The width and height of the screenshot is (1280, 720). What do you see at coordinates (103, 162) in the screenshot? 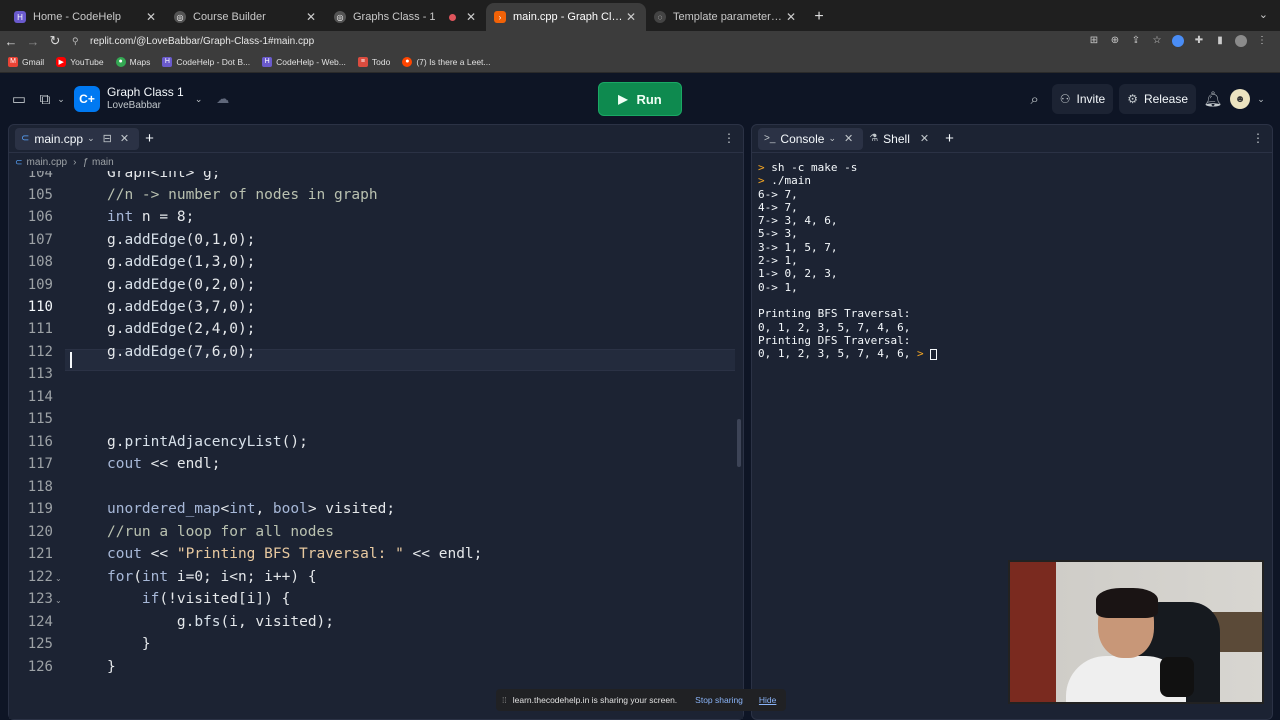
I see `breadcrumb-symbol: main` at bounding box center [103, 162].